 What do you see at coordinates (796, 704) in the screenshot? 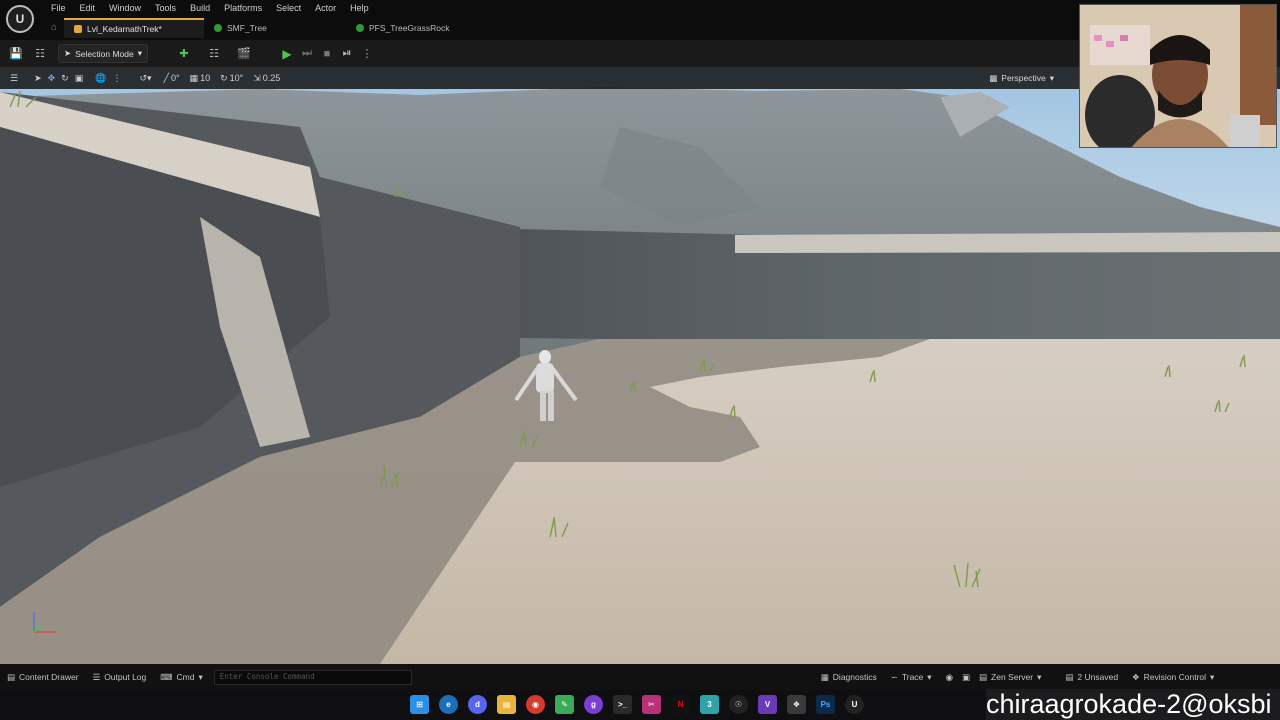
I see `davinci-icon: ❖` at bounding box center [796, 704].